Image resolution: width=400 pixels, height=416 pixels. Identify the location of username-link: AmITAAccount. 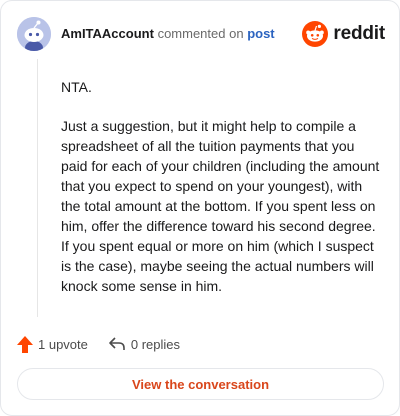
(107, 33).